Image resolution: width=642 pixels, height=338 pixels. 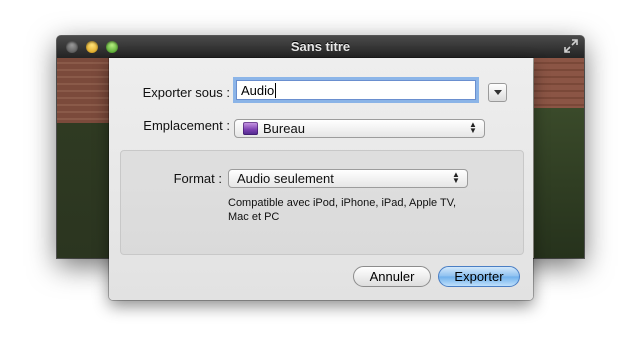 I want to click on video-scene-left, so click(x=83, y=158).